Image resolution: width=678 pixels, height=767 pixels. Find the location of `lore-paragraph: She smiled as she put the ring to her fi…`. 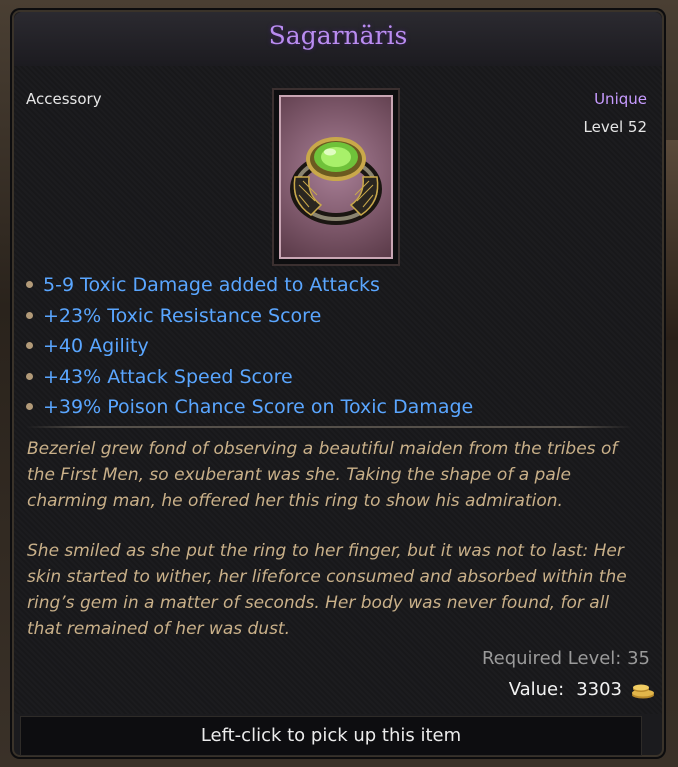

lore-paragraph: She smiled as she put the ring to her fi… is located at coordinates (327, 590).